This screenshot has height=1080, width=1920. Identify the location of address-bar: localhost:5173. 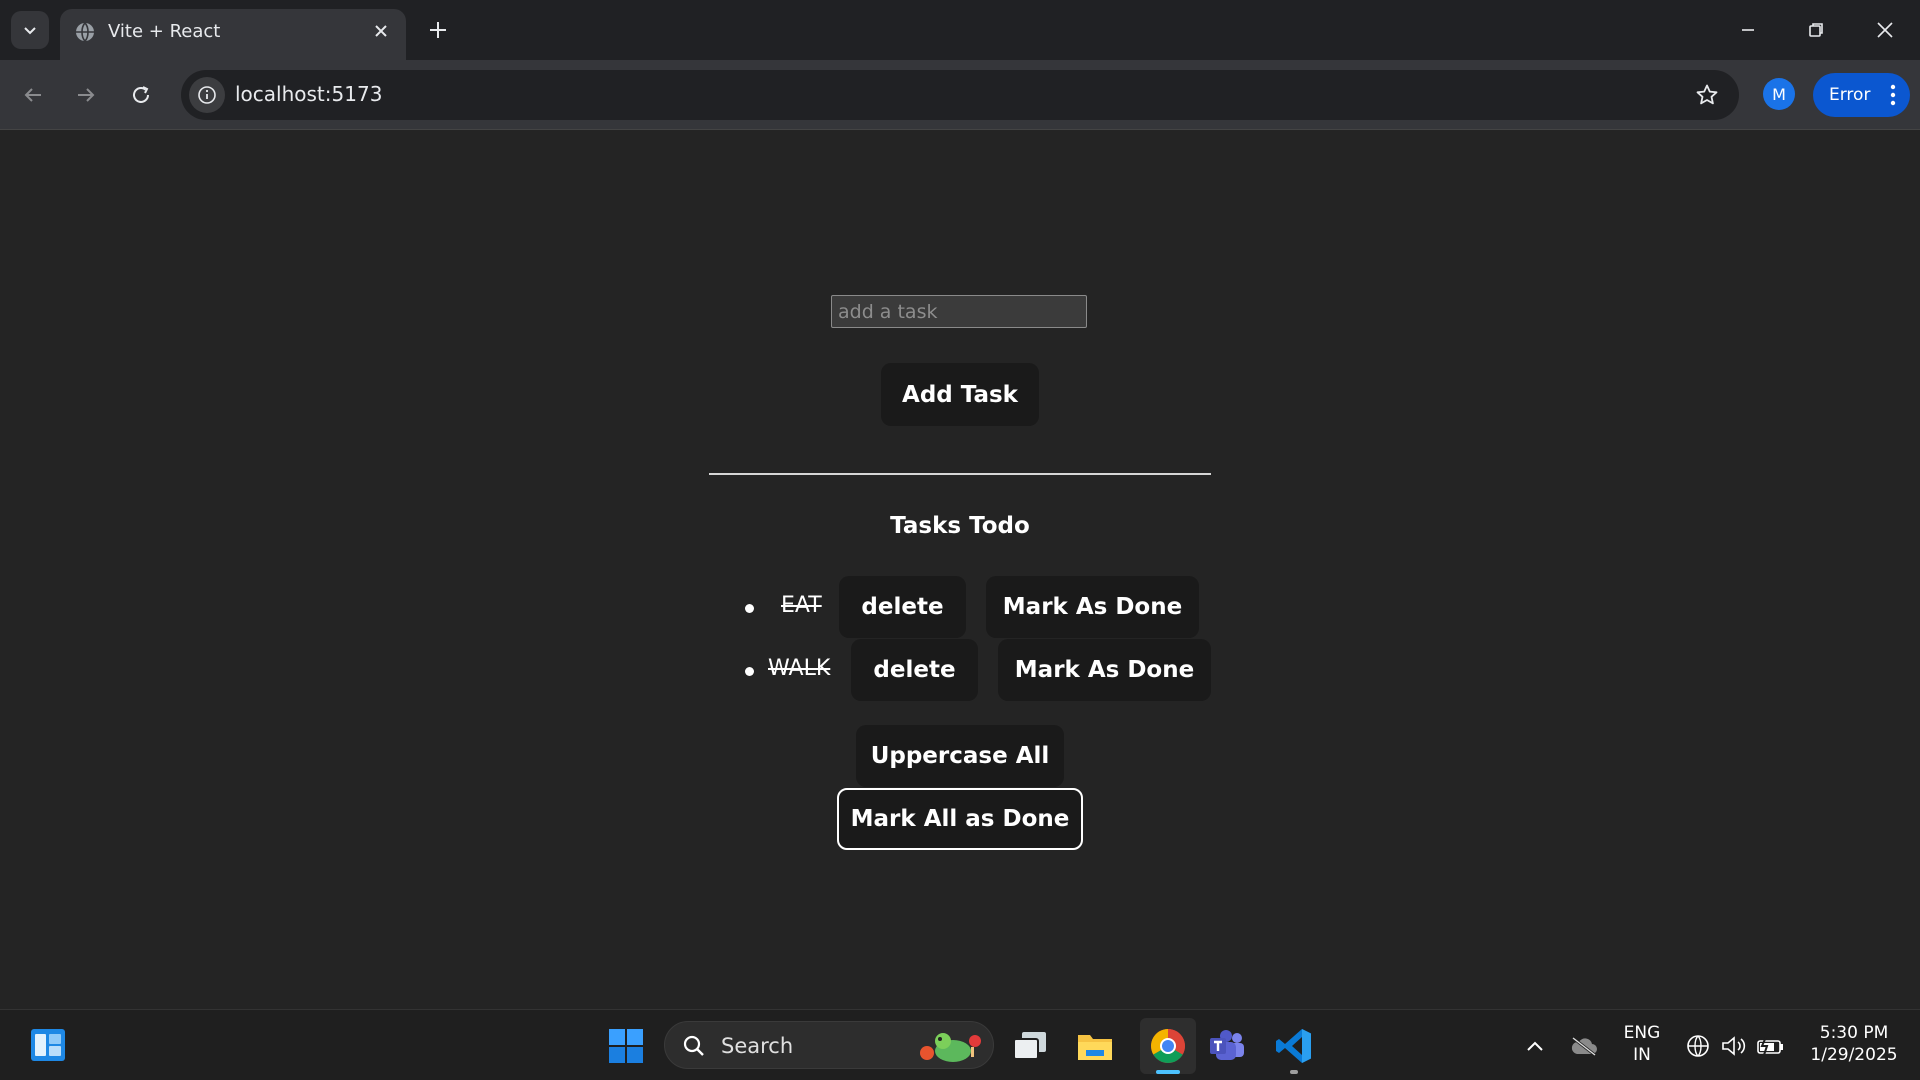
(960, 95).